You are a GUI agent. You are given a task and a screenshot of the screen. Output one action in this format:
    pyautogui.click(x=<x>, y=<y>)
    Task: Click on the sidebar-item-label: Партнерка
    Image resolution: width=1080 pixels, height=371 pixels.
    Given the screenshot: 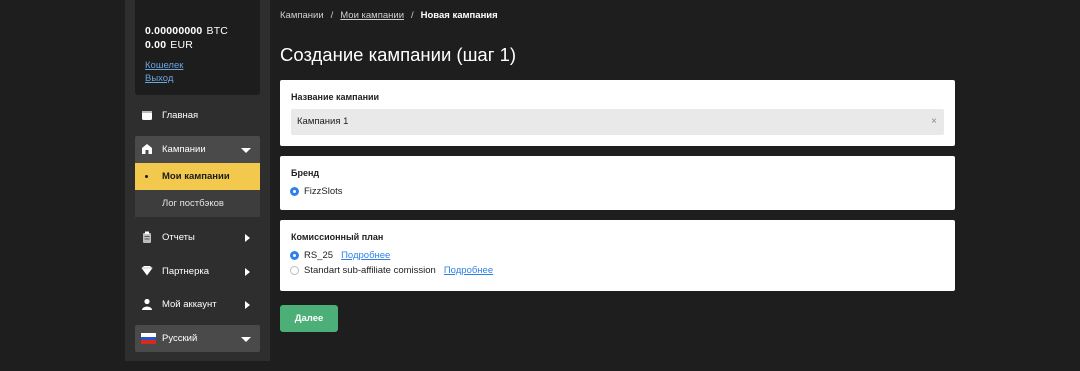 What is the action you would take?
    pyautogui.click(x=185, y=271)
    